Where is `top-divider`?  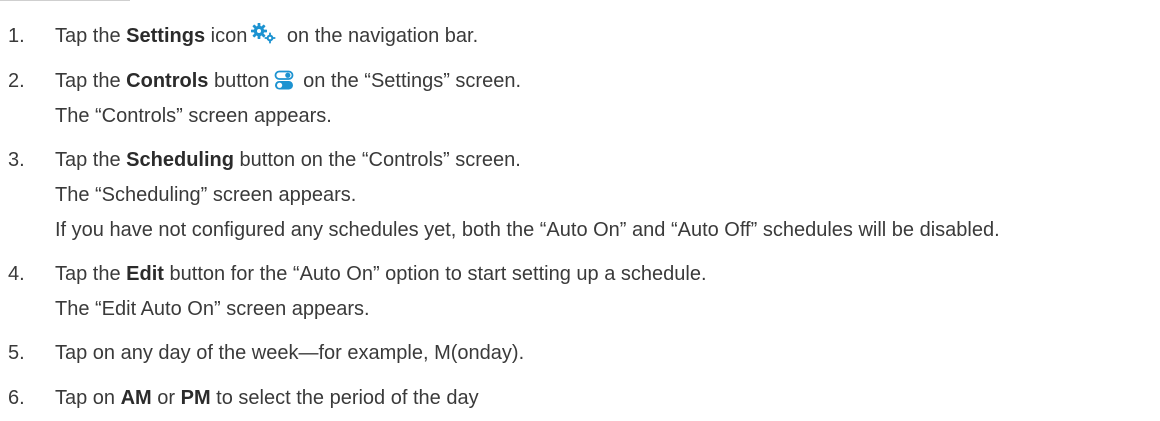 top-divider is located at coordinates (65, 0).